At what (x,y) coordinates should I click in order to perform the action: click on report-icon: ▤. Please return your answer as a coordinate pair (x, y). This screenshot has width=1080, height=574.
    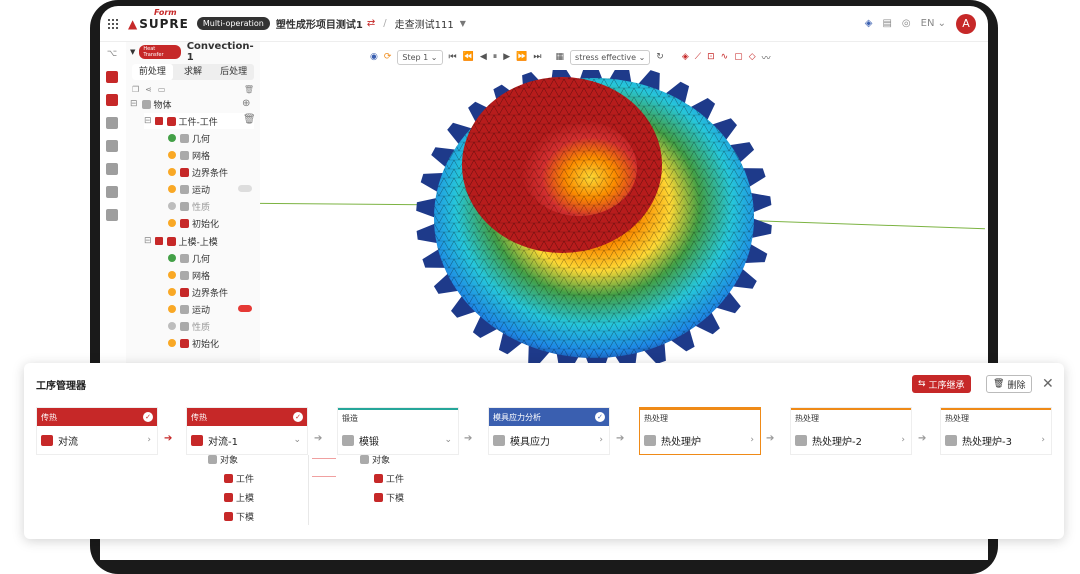
    Looking at the image, I should click on (886, 23).